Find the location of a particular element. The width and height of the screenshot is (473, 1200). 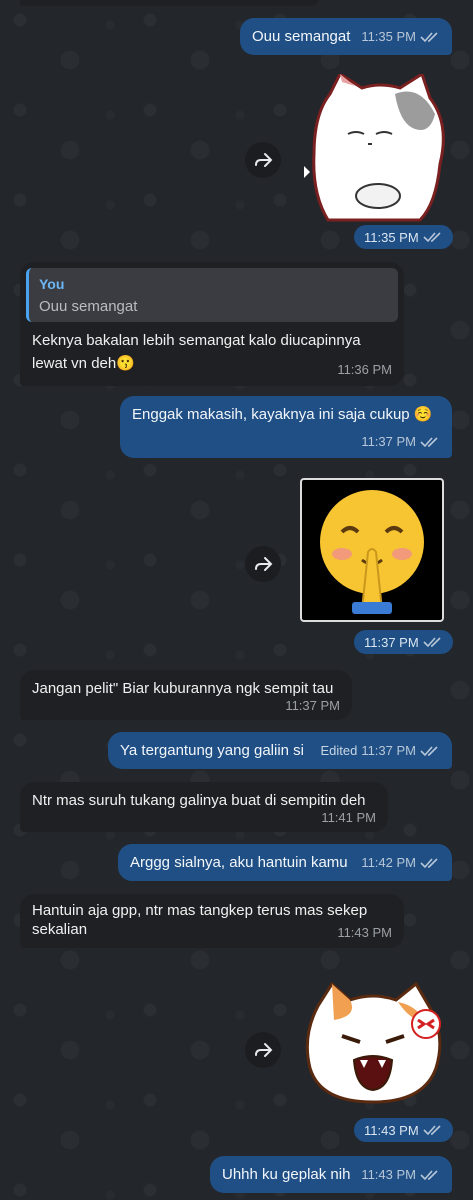

sticker-time-badge: 11:35 PM is located at coordinates (403, 237).